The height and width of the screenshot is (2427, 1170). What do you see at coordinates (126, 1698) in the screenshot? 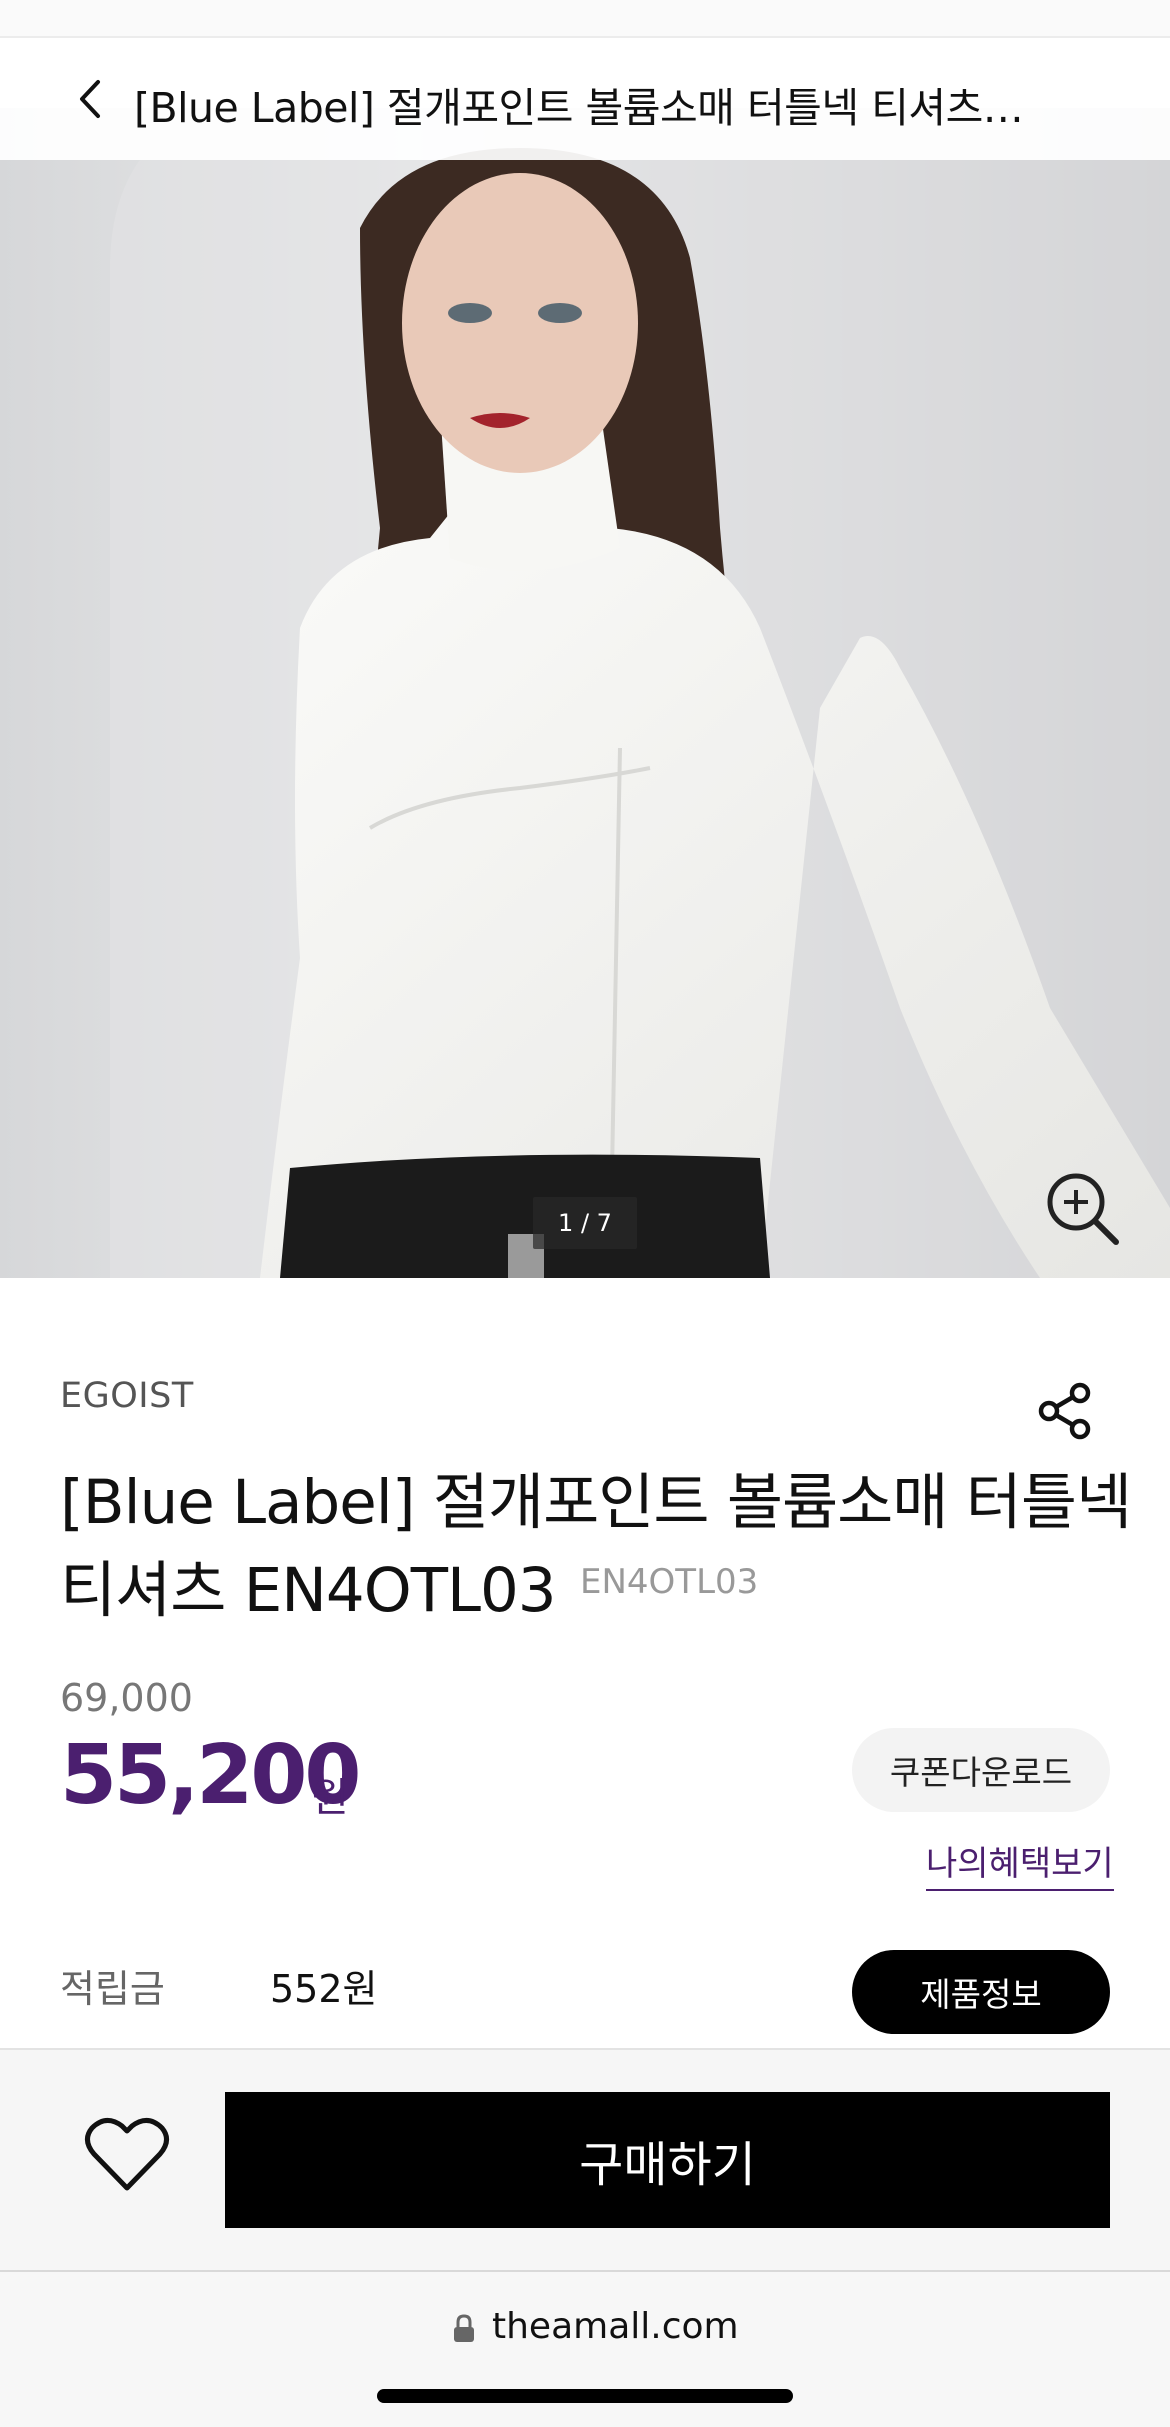
I see `original-price: 69,000` at bounding box center [126, 1698].